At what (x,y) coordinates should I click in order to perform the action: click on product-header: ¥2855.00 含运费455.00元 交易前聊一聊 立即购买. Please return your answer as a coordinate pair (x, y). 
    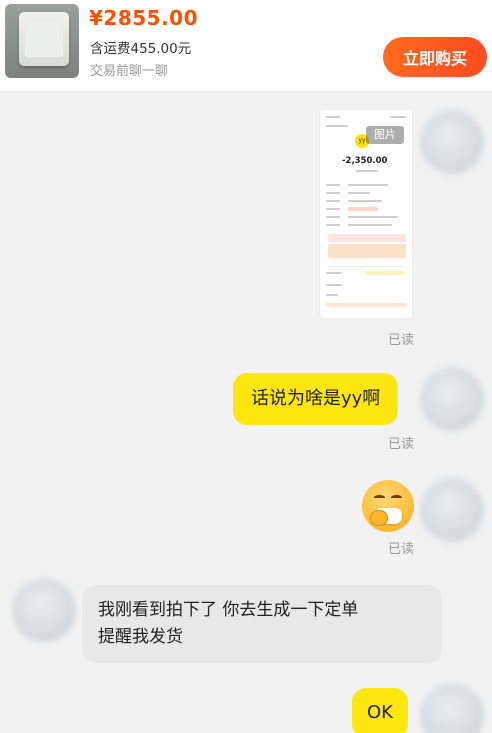
    Looking at the image, I should click on (246, 46).